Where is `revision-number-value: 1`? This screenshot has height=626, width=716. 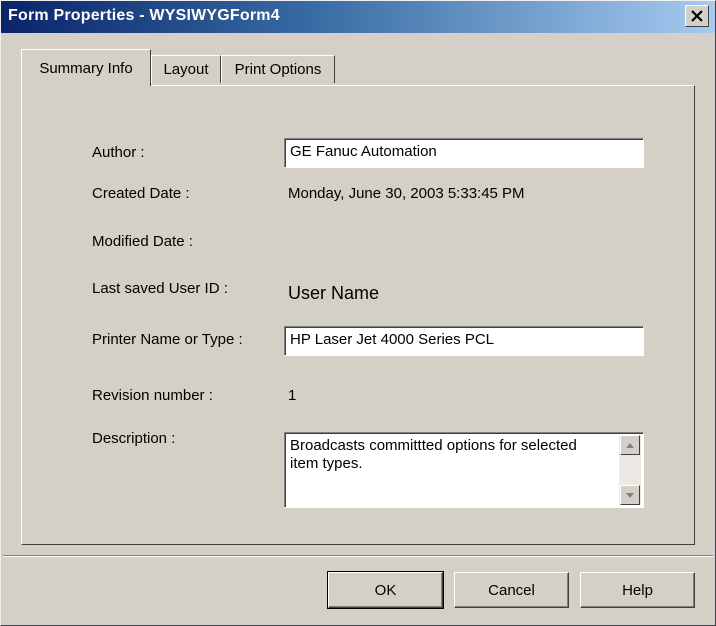
revision-number-value: 1 is located at coordinates (292, 395).